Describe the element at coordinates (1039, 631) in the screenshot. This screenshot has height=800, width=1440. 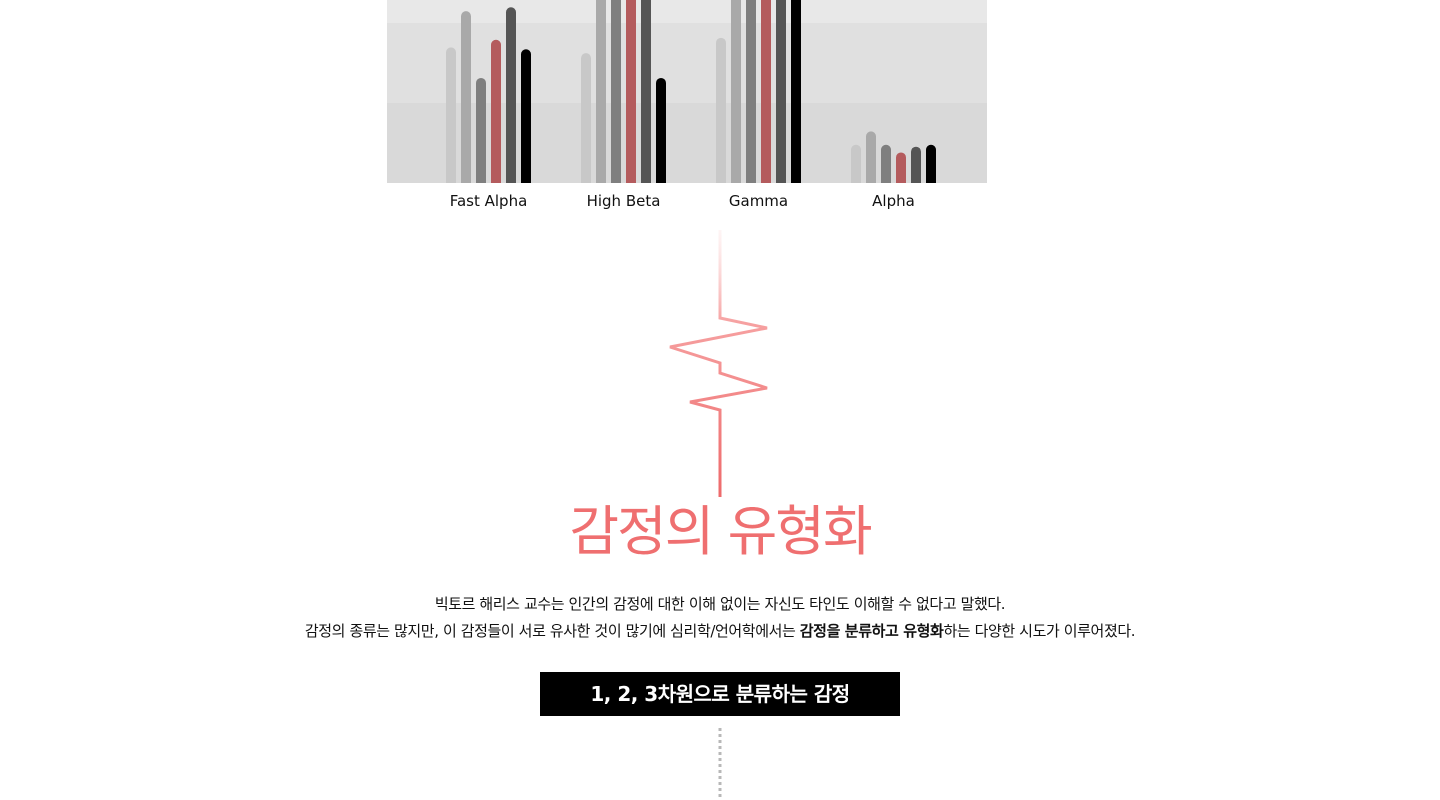
I see `description-text-end: 하는 다양한 시도가 이루어졌다.` at that location.